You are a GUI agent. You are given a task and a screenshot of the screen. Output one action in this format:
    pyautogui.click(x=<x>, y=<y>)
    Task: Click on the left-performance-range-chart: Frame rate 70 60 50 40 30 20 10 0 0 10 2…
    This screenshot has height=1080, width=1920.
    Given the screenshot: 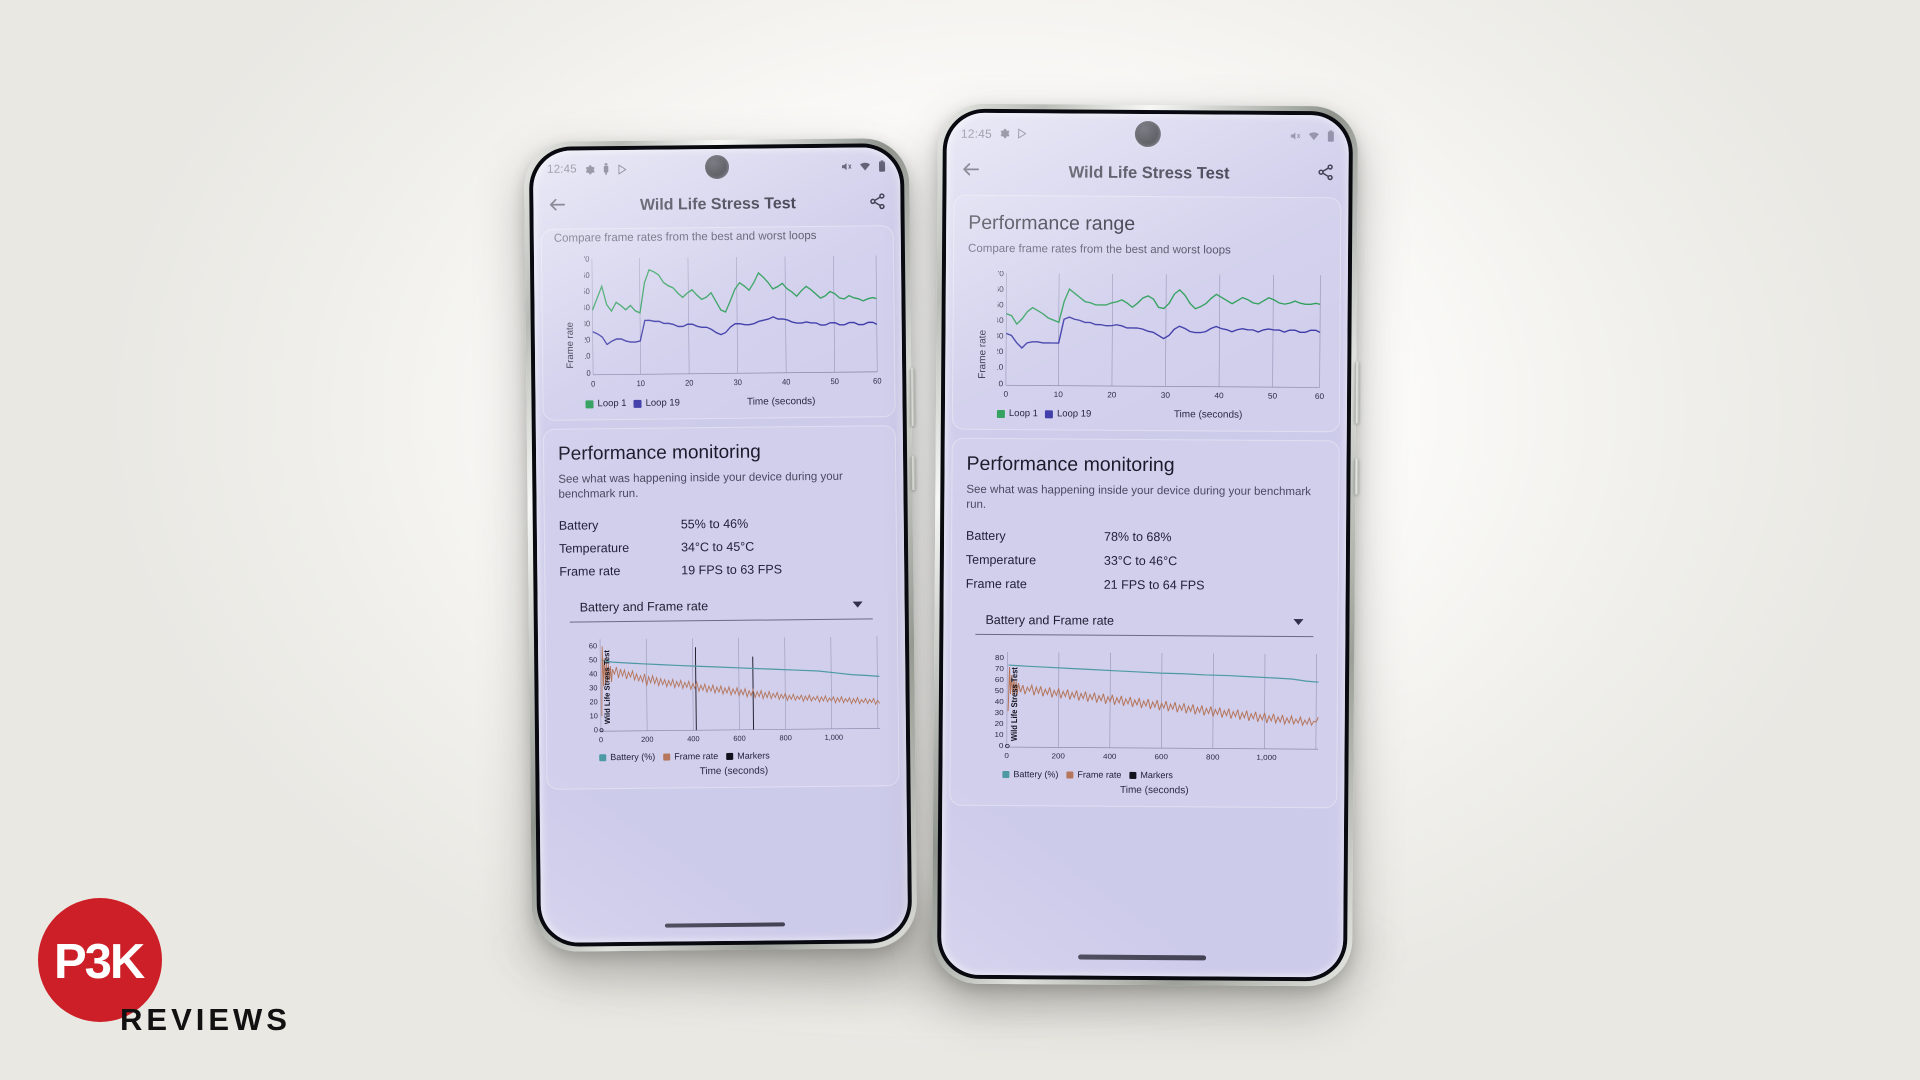 What is the action you would take?
    pyautogui.click(x=718, y=324)
    